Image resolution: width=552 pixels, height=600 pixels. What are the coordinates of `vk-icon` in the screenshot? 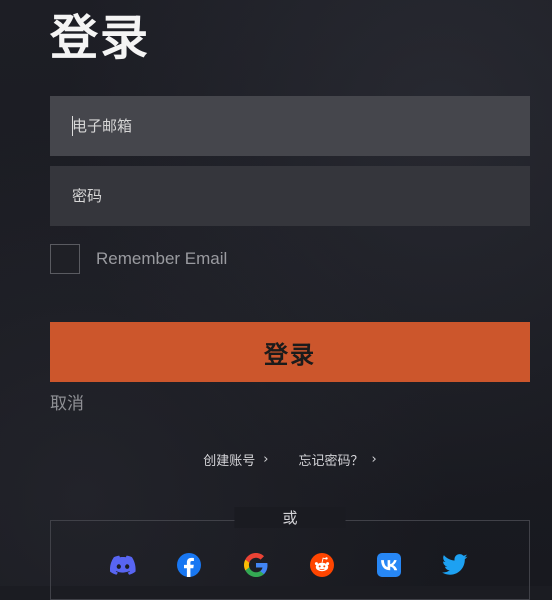 It's located at (389, 565).